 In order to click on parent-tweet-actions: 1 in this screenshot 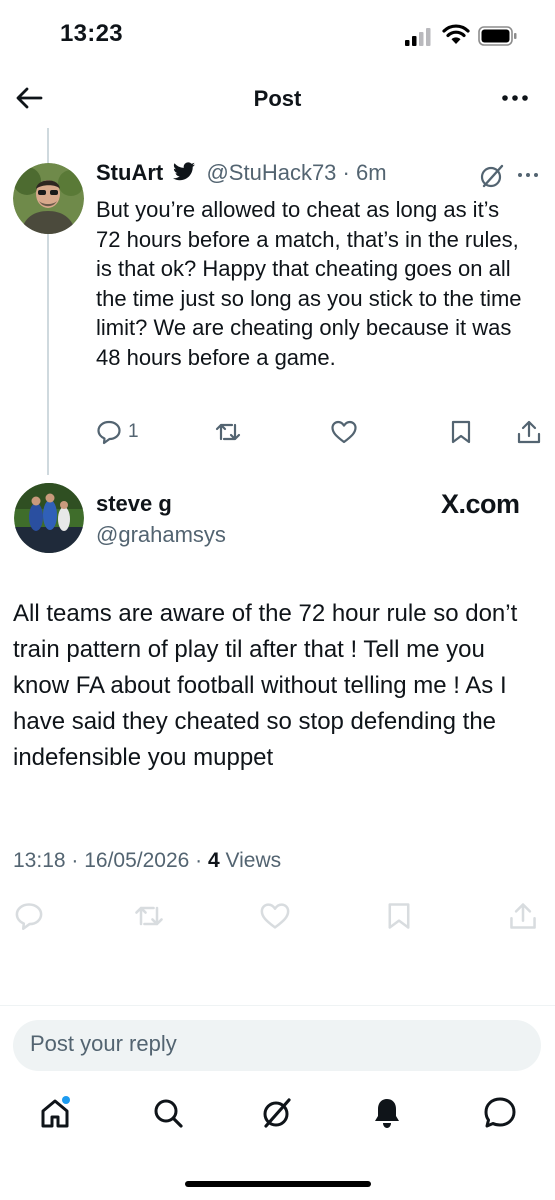, I will do `click(321, 433)`.